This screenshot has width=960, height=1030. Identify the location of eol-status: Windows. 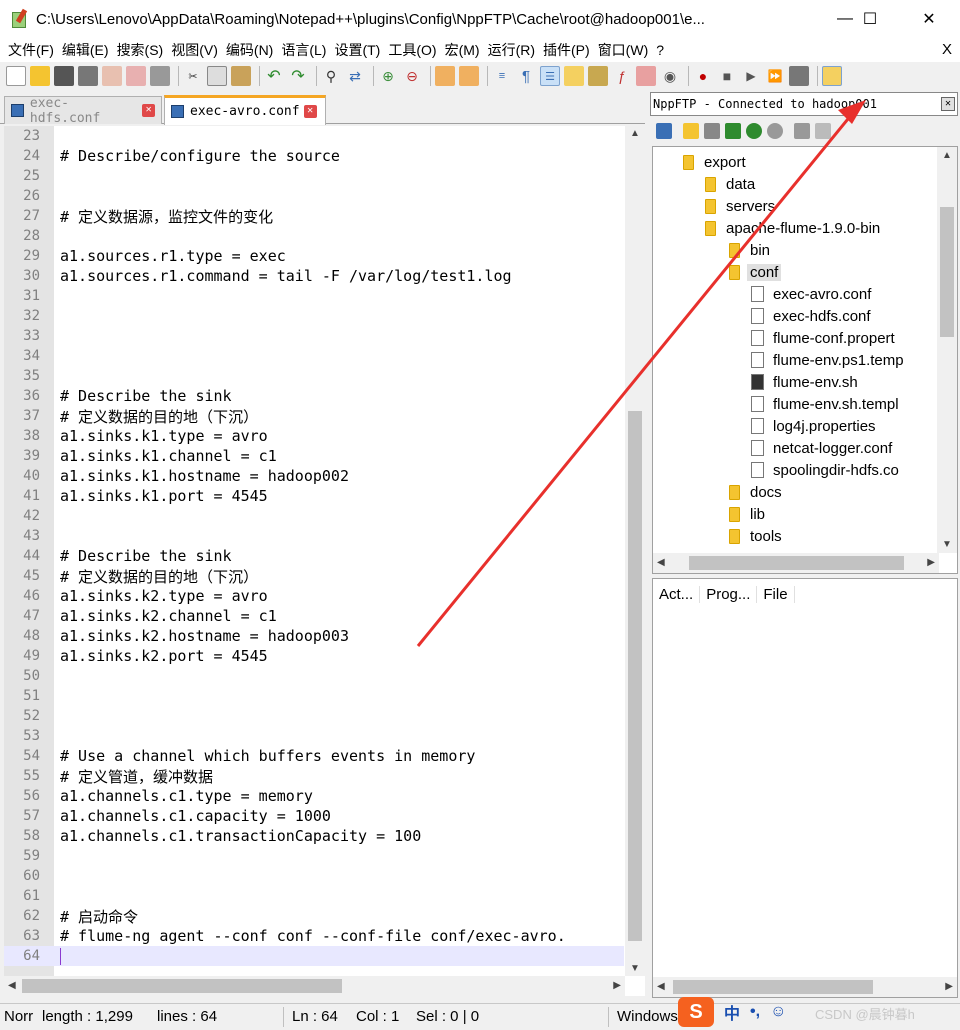
(647, 1016).